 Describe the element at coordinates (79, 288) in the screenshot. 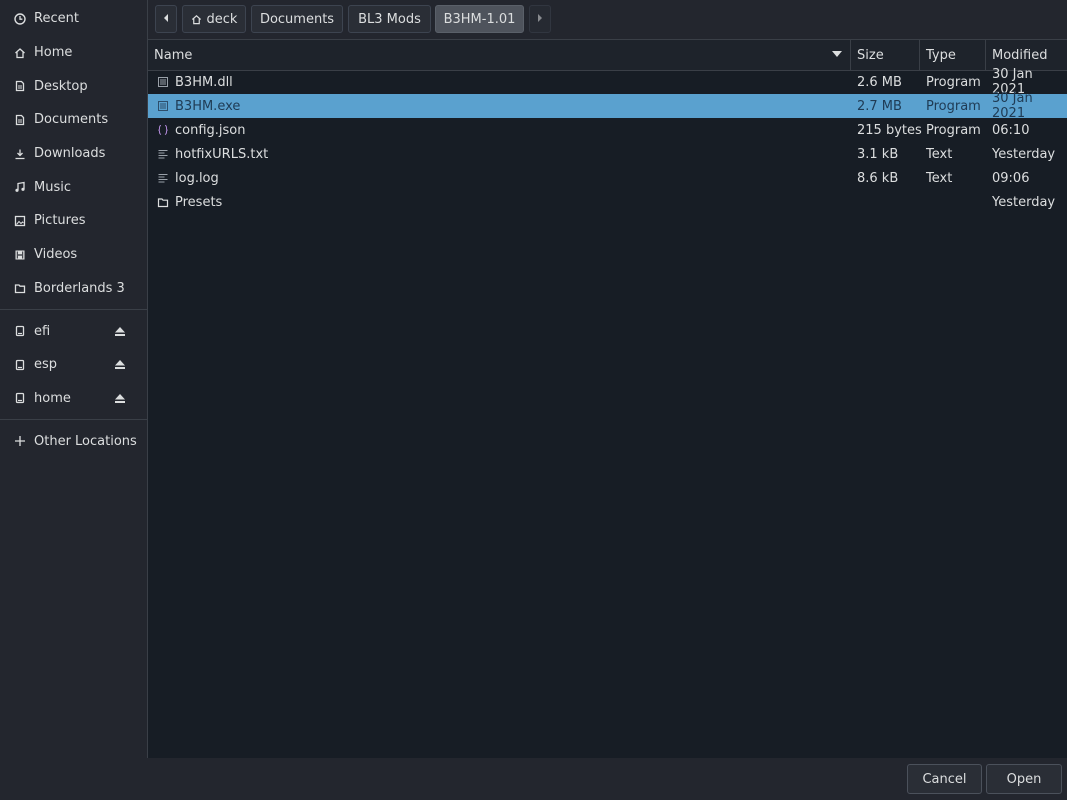

I see `sidebar-item-label: Borderlands 3` at that location.